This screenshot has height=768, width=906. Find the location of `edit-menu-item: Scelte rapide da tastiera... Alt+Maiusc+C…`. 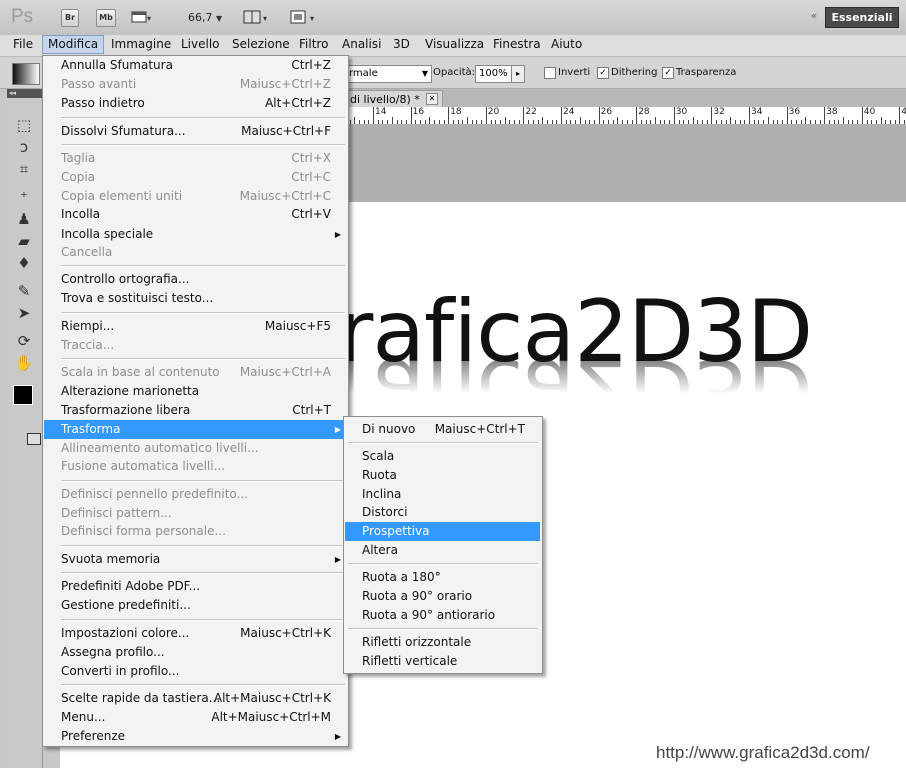

edit-menu-item: Scelte rapide da tastiera... Alt+Maiusc+C… is located at coordinates (196, 698).